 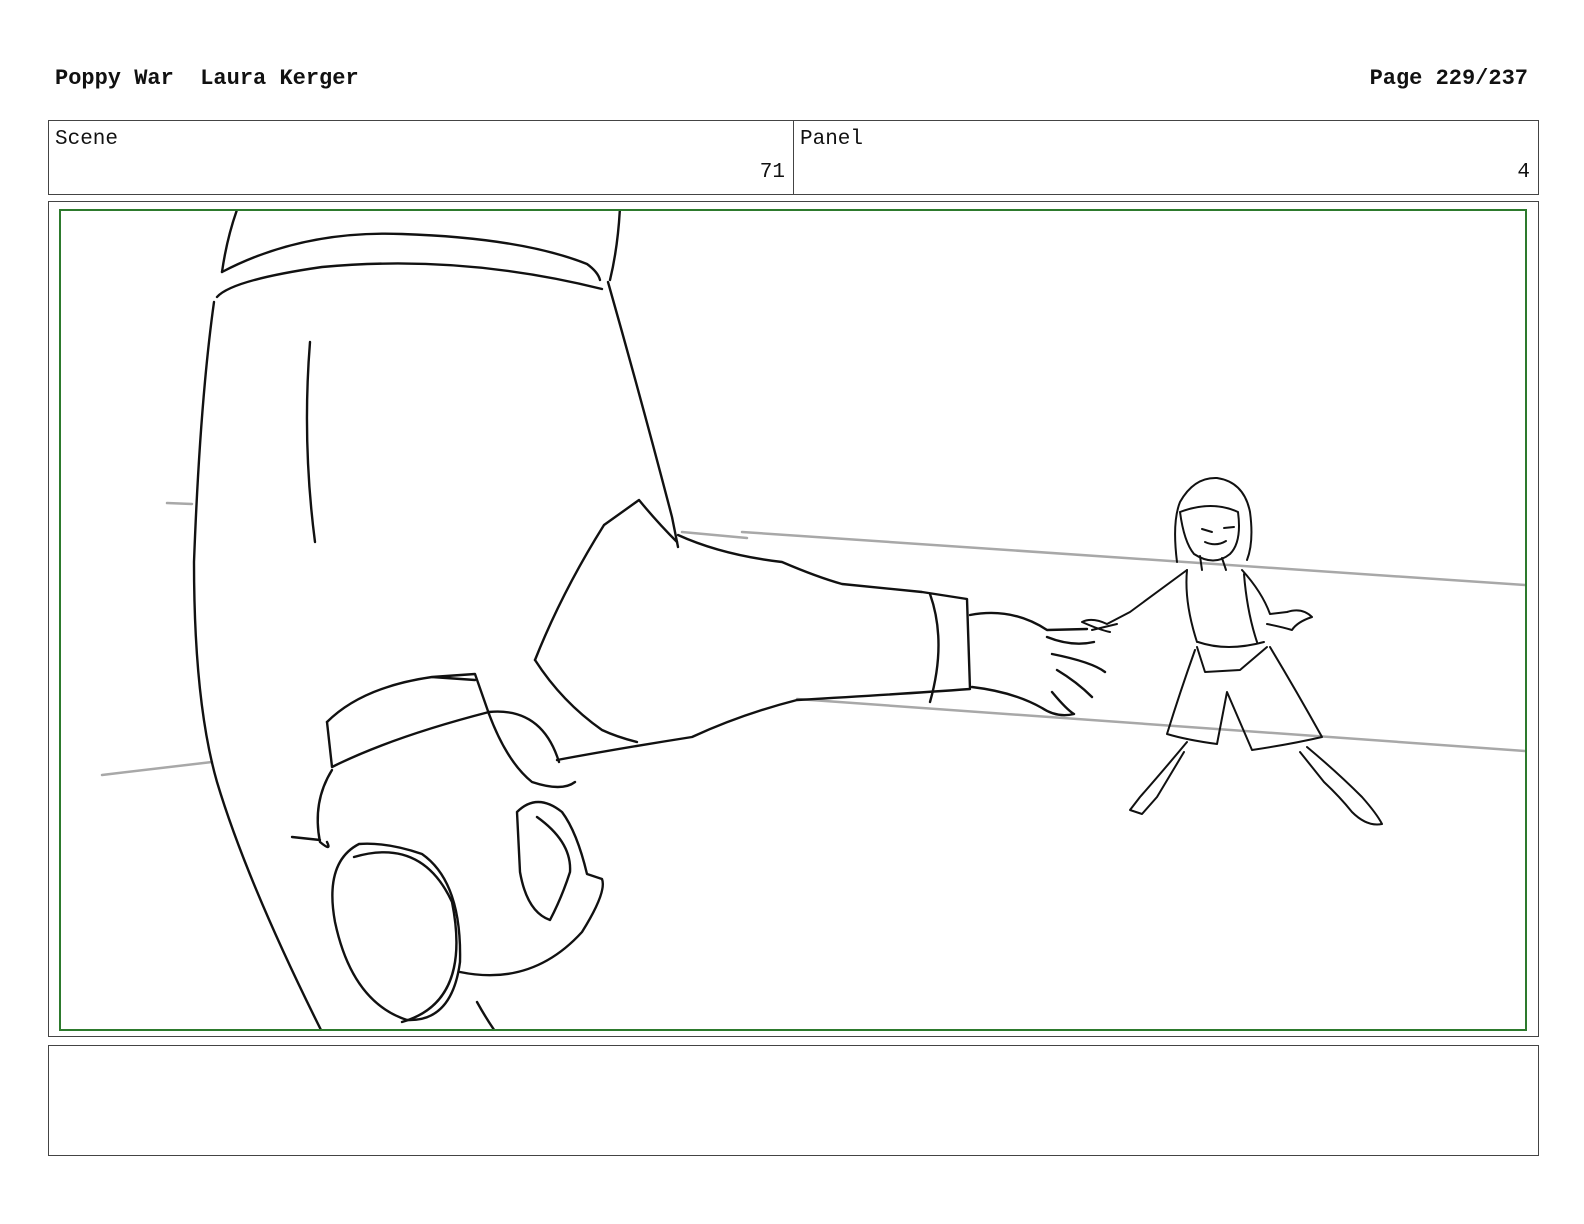 What do you see at coordinates (772, 172) in the screenshot?
I see `scene-number: 71` at bounding box center [772, 172].